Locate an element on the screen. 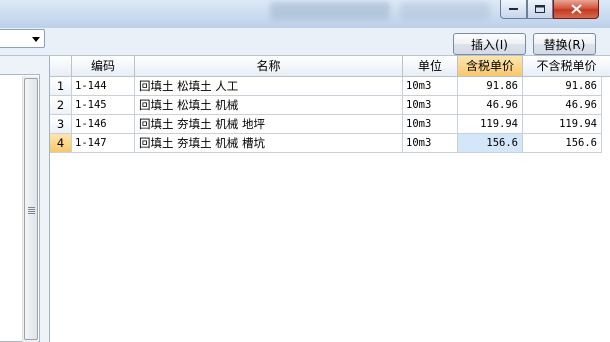 This screenshot has width=610, height=342. minimize-icon is located at coordinates (513, 9).